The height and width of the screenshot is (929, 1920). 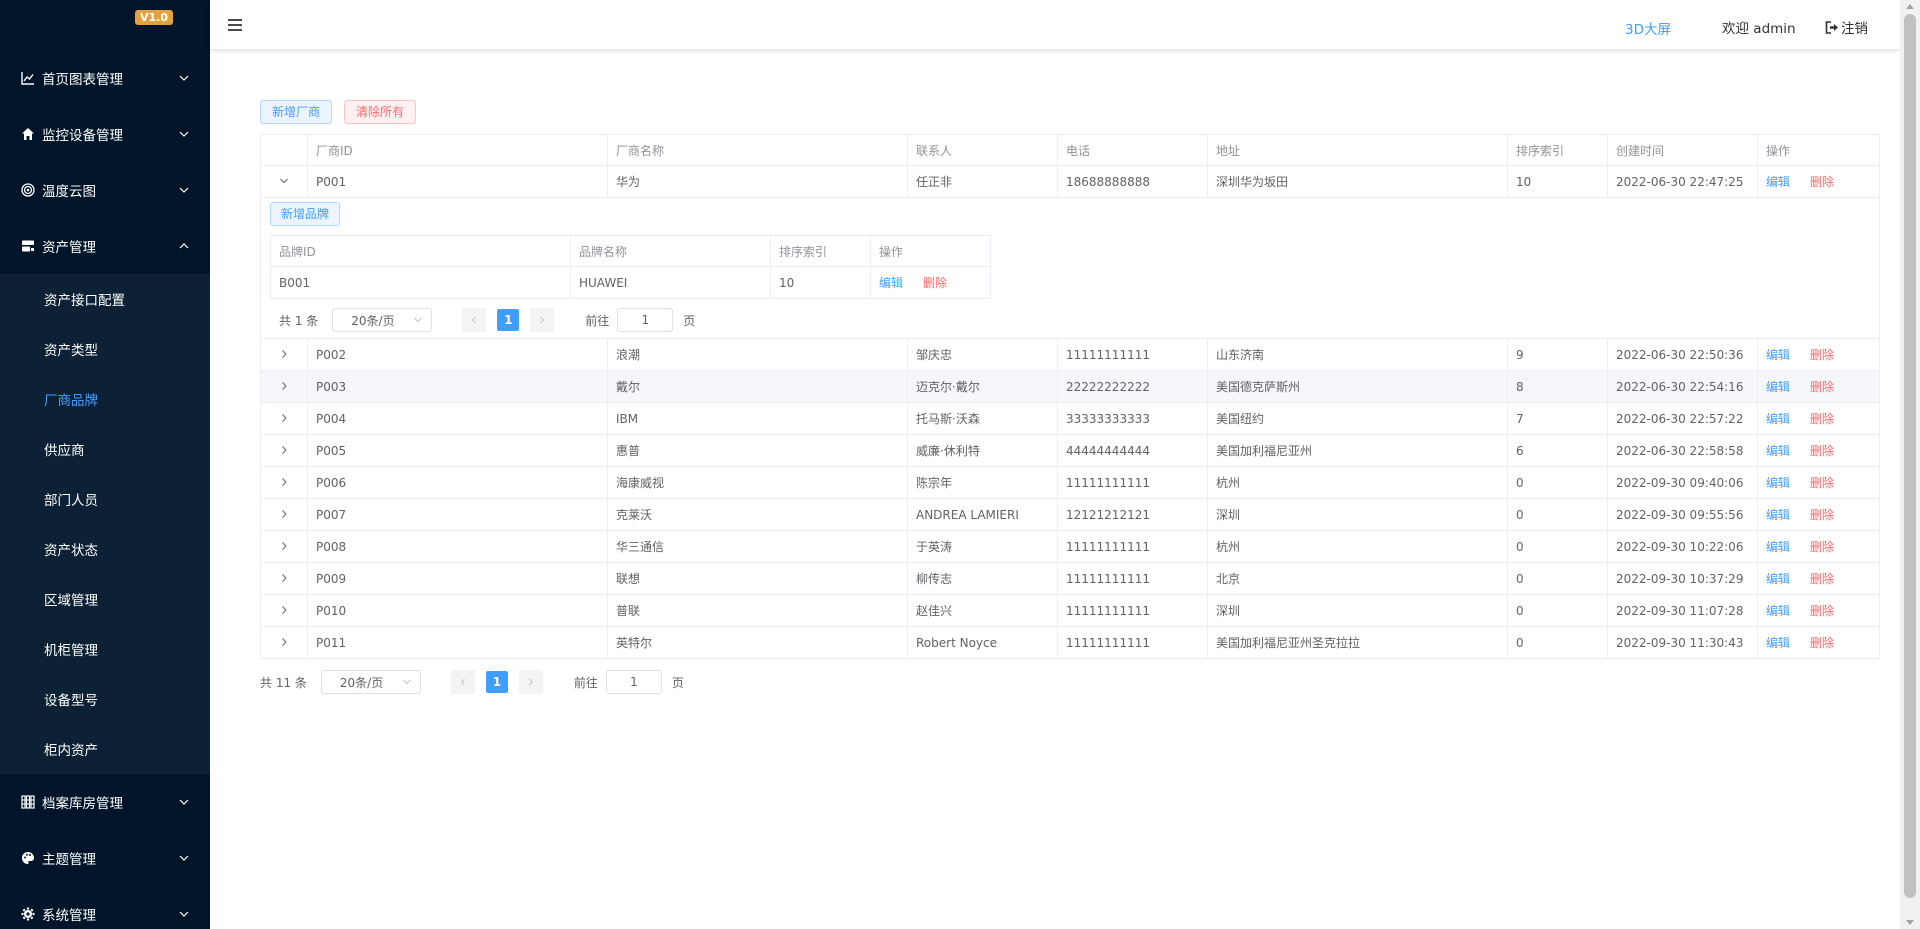 I want to click on menu-monitor-devices: 监控设备管理, so click(x=105, y=134).